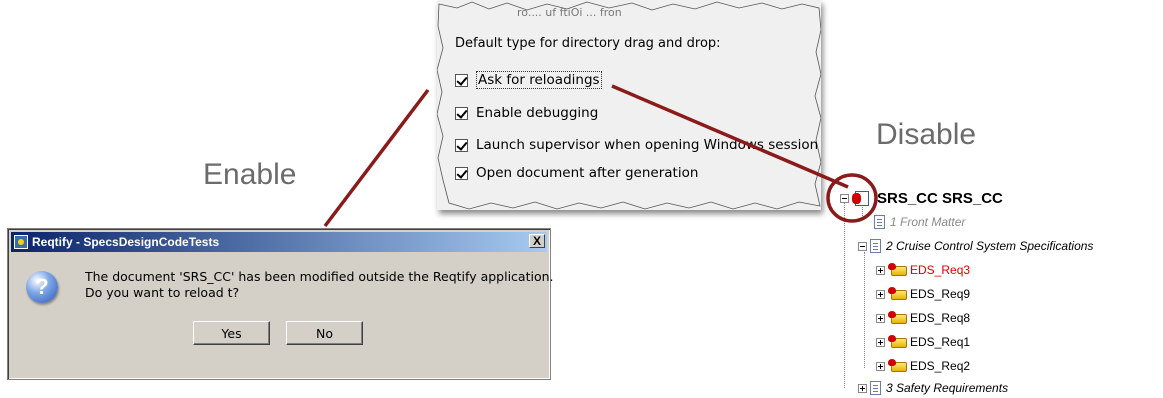  Describe the element at coordinates (947, 388) in the screenshot. I see `tree-item-label: 3 Safety Requirements` at that location.